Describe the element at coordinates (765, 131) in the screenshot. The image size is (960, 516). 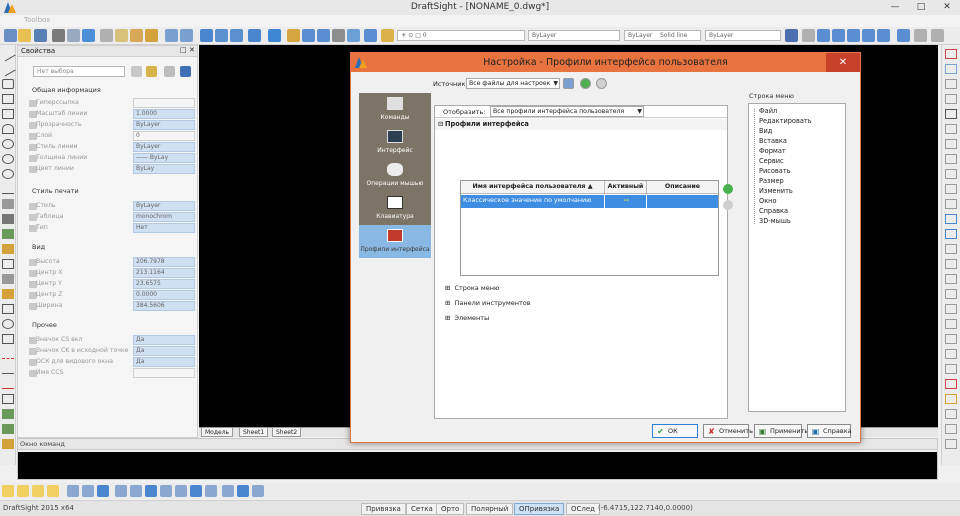
I see `menu-tree-item: Вид` at that location.